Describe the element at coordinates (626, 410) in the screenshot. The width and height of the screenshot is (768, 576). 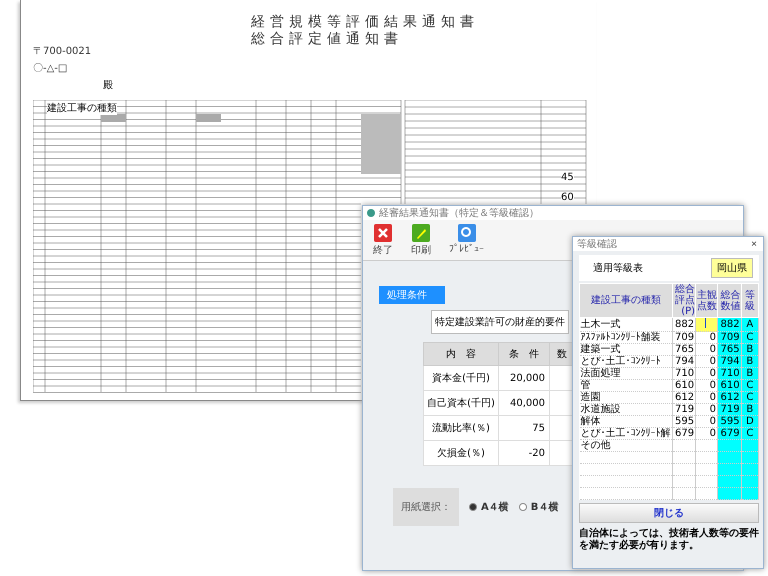
I see `table-cell: 水道施設` at that location.